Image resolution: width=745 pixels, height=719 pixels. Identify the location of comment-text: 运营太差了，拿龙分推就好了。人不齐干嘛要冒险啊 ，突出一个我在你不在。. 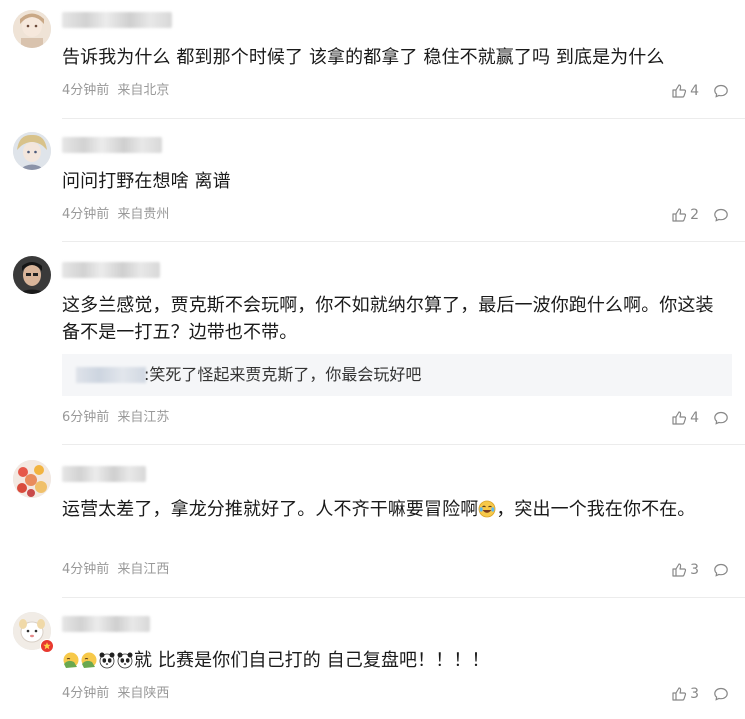
(396, 509).